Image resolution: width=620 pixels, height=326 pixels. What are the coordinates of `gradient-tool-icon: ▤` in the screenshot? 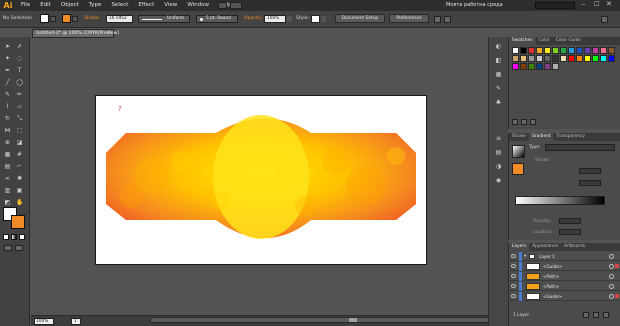 It's located at (7, 166).